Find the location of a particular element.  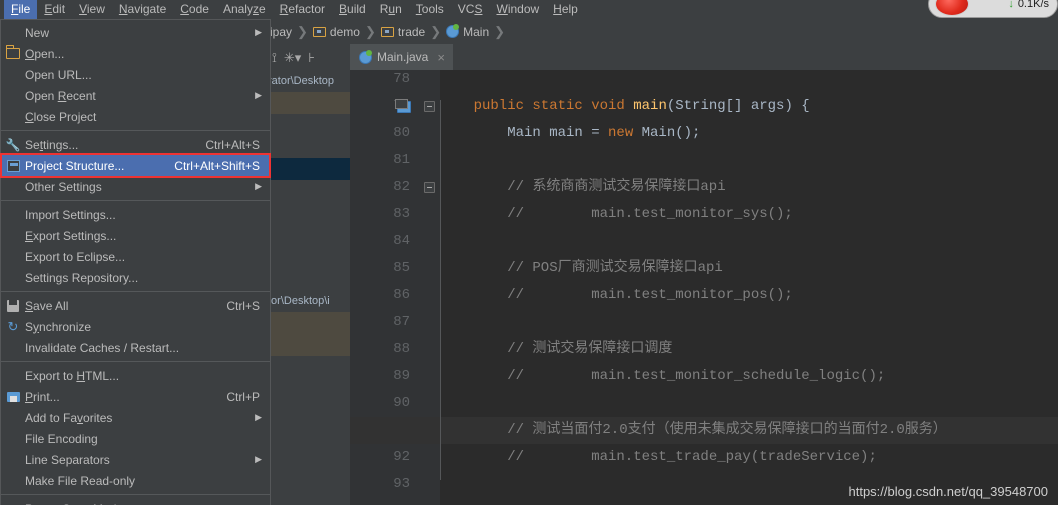

network-speed-widget: ↓ 0.1K/s is located at coordinates (993, 9).